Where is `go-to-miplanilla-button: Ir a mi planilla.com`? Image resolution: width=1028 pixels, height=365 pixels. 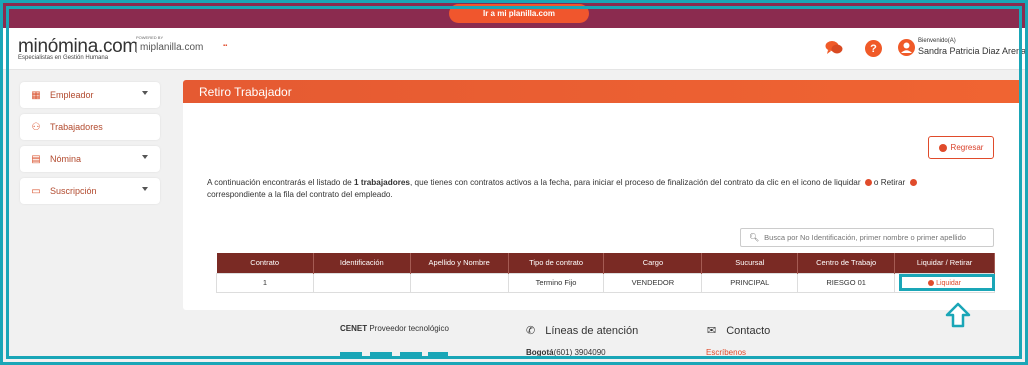 go-to-miplanilla-button: Ir a mi planilla.com is located at coordinates (519, 13).